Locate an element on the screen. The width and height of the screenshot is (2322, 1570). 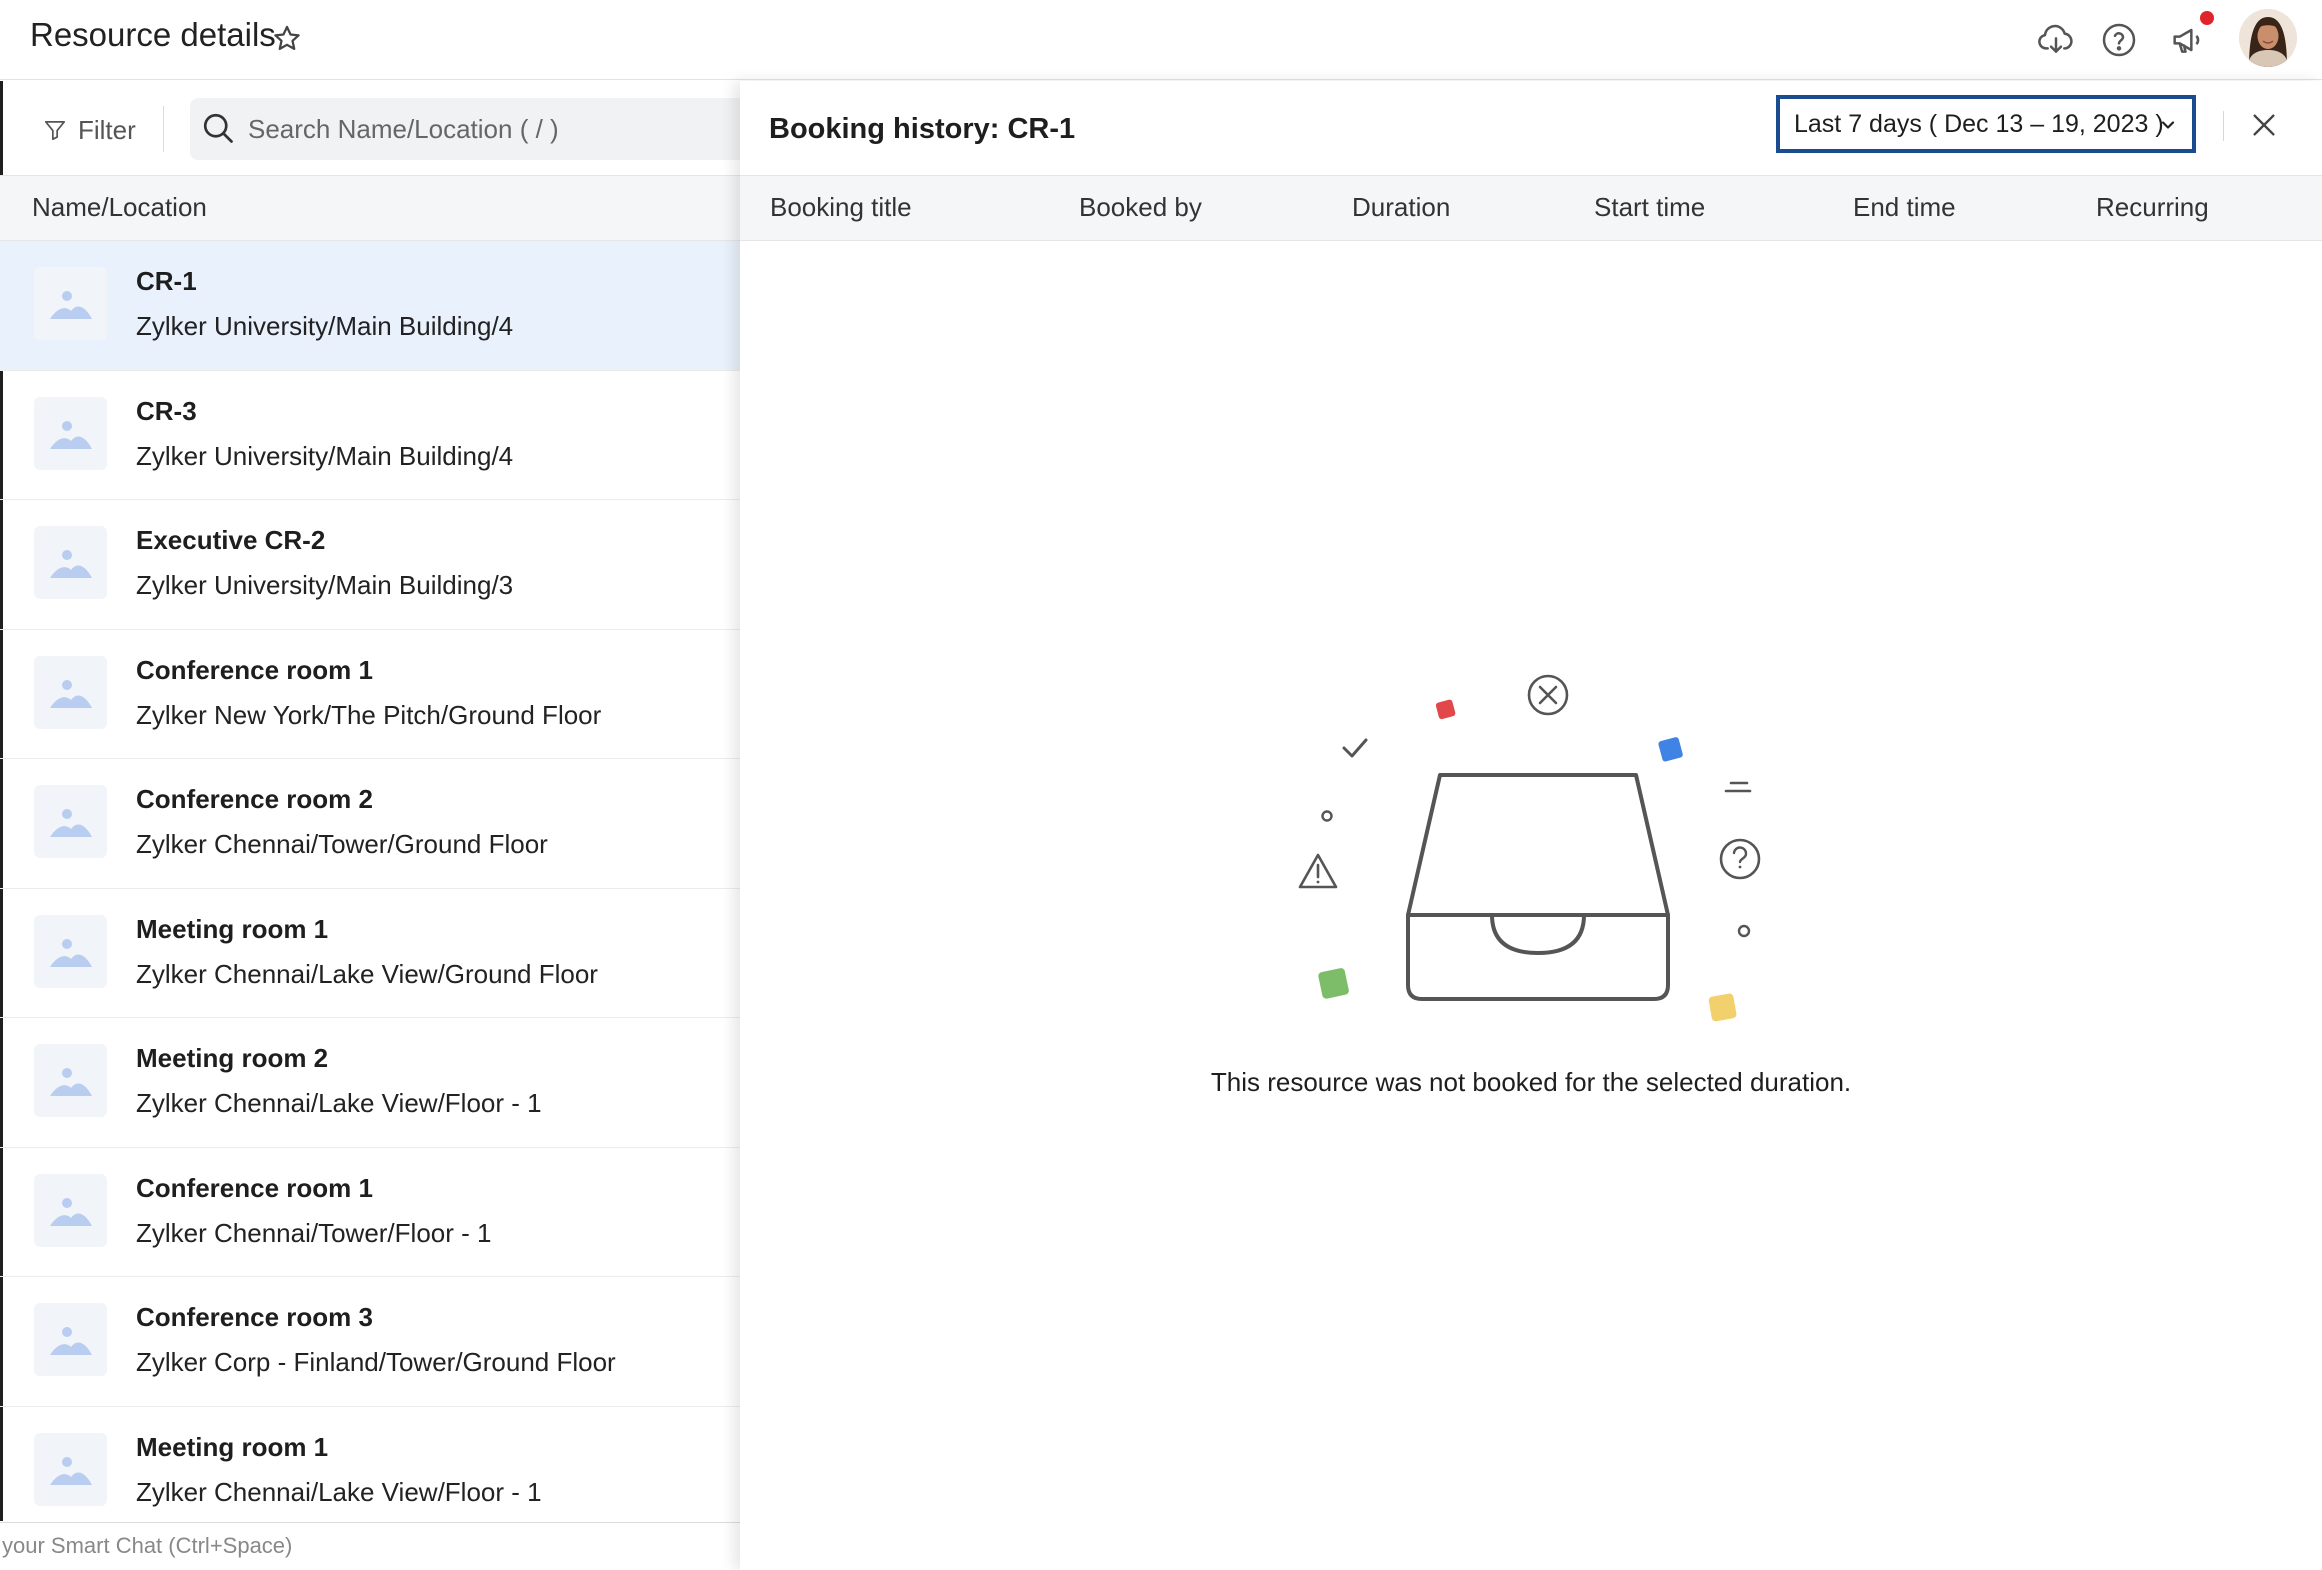
resource-location: Zylker Chennai/Lake View/Ground Floor is located at coordinates (367, 973).